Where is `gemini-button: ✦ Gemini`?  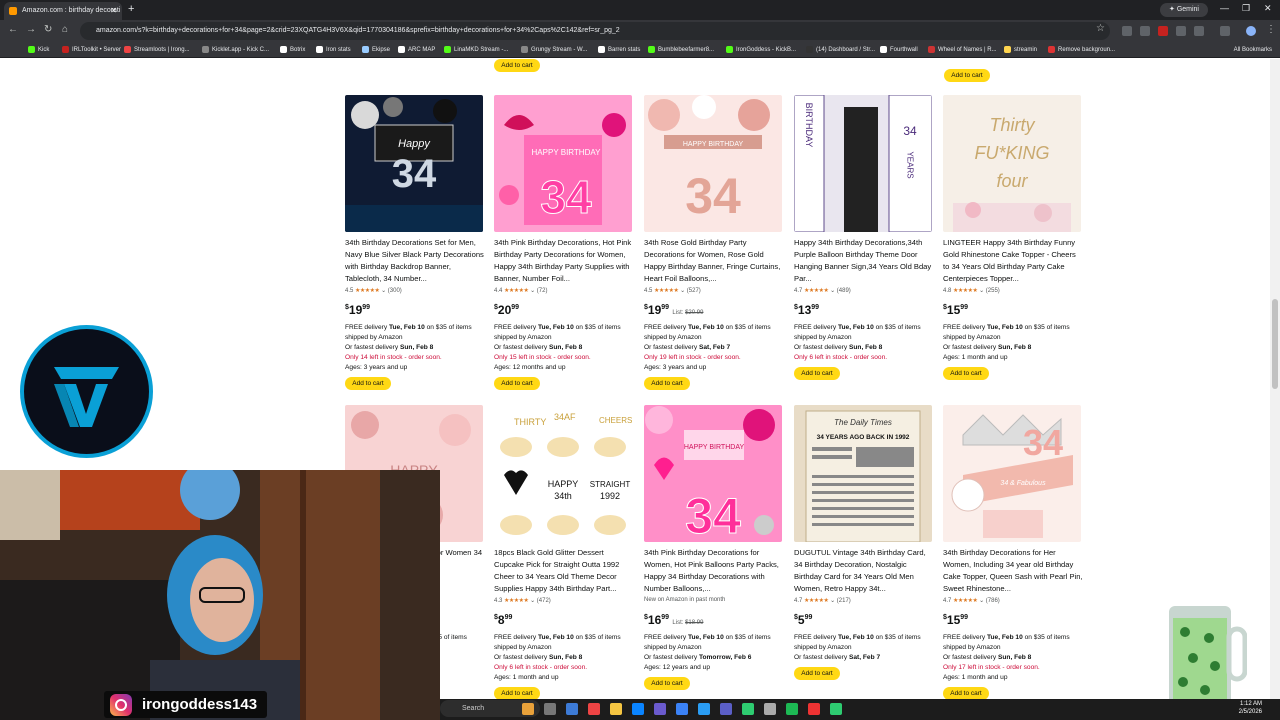 gemini-button: ✦ Gemini is located at coordinates (1184, 10).